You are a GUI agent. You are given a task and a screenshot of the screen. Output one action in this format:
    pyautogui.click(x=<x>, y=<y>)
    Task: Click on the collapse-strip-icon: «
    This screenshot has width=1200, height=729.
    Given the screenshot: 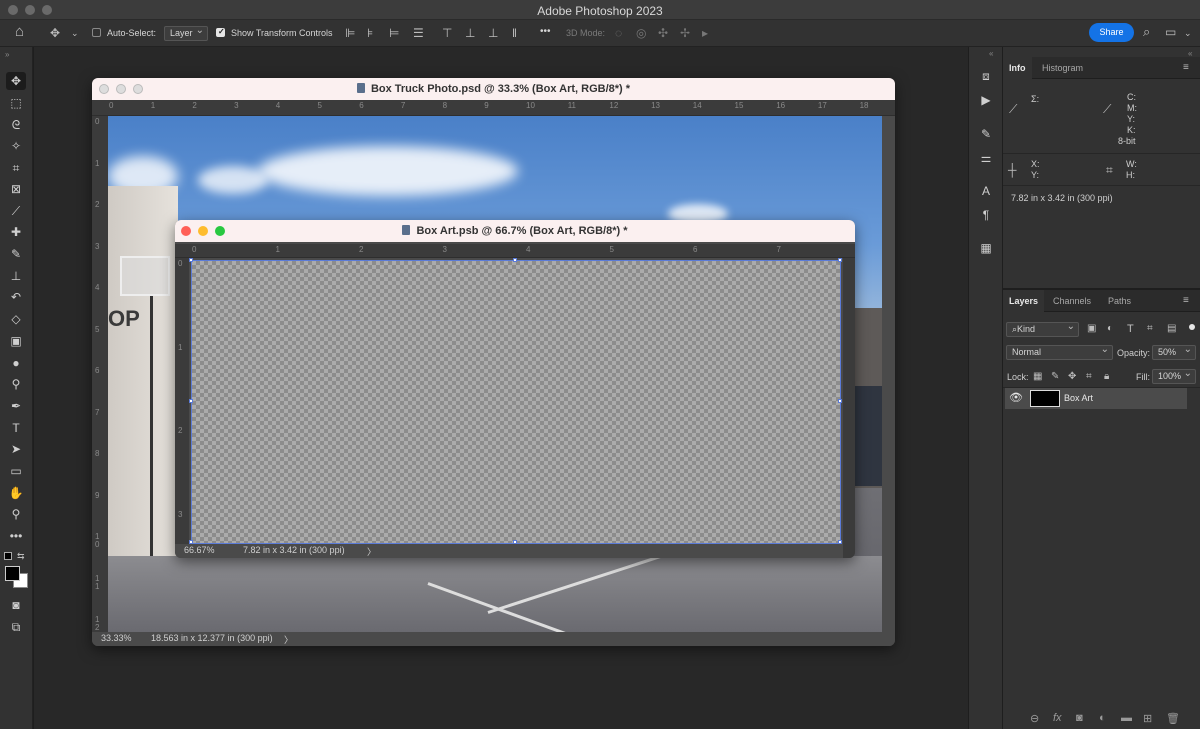 What is the action you would take?
    pyautogui.click(x=991, y=54)
    